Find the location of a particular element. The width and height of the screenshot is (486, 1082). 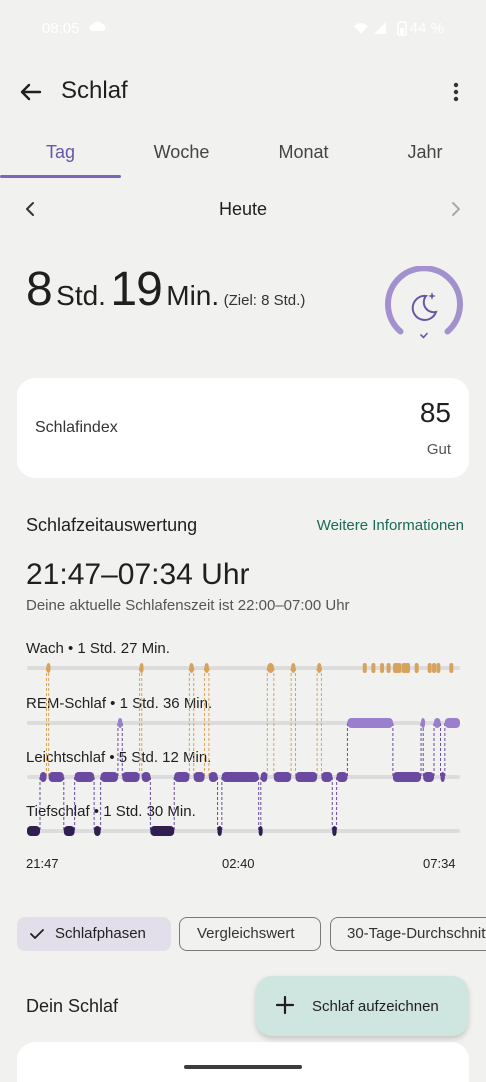

score-value: 85 is located at coordinates (435, 412).